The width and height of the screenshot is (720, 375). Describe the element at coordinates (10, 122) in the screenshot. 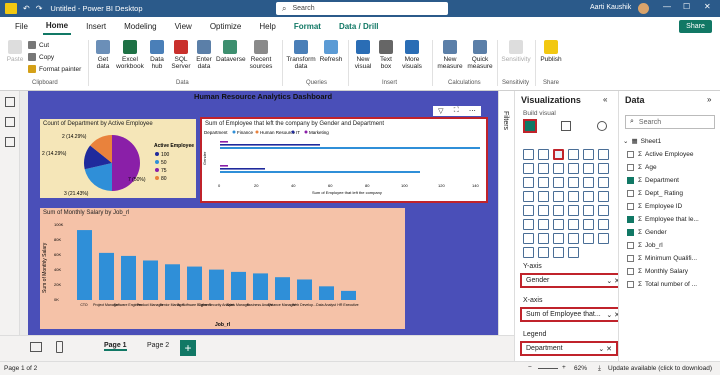

I see `table-view-icon` at that location.